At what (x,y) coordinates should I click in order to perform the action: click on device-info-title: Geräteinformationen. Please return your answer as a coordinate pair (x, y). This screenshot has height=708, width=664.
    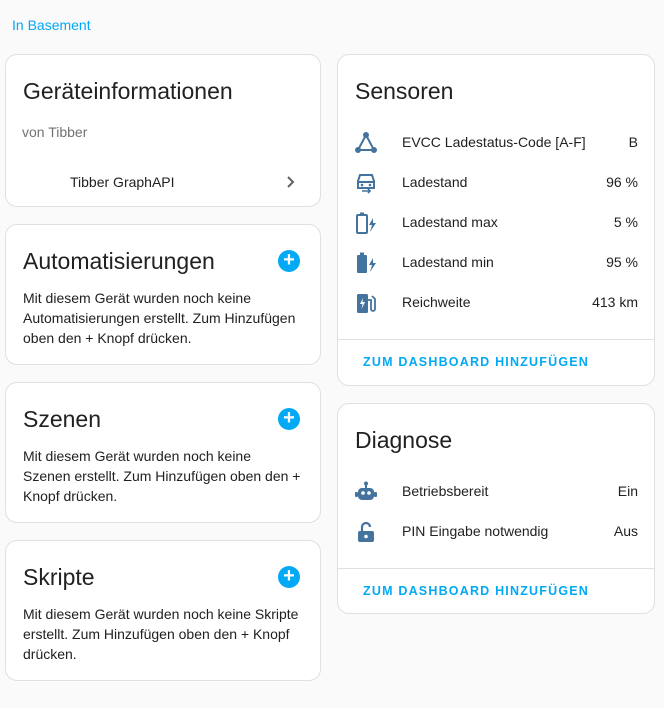
    Looking at the image, I should click on (128, 91).